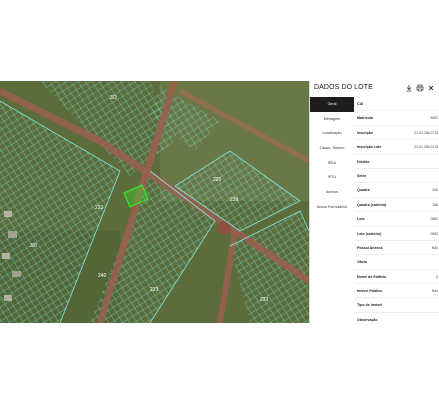 This screenshot has width=439, height=404. What do you see at coordinates (363, 161) in the screenshot?
I see `field-label: Distrito` at bounding box center [363, 161].